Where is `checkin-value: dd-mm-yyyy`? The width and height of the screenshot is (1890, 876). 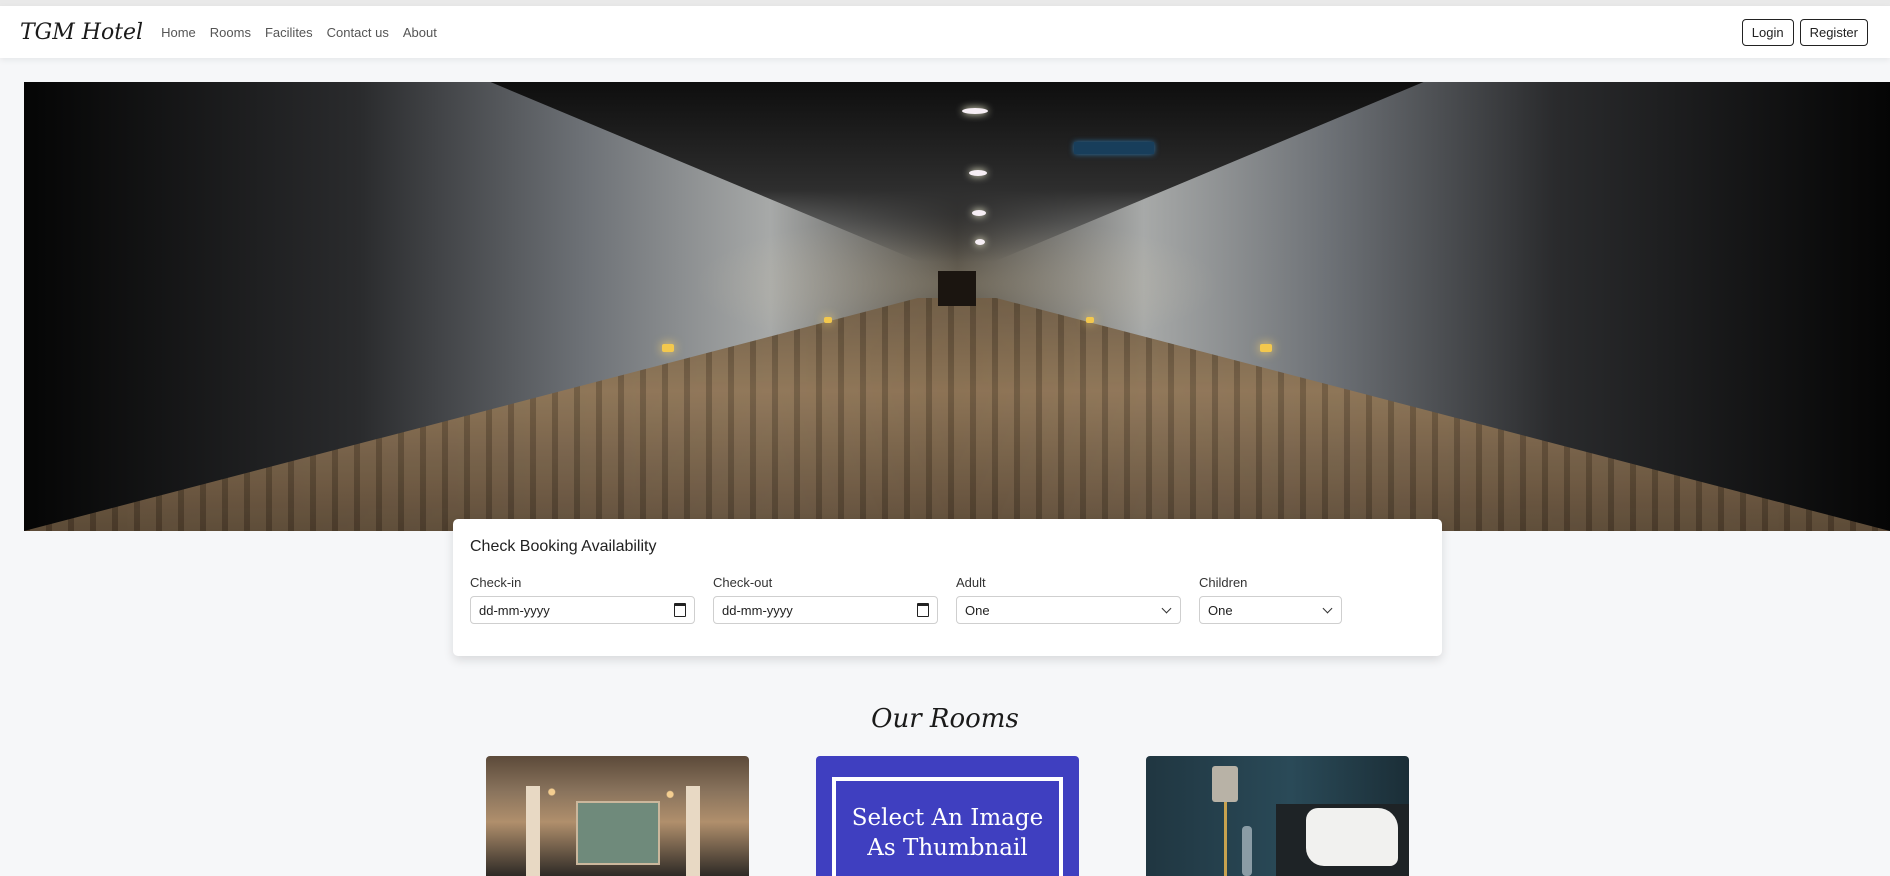
checkin-value: dd-mm-yyyy is located at coordinates (514, 610).